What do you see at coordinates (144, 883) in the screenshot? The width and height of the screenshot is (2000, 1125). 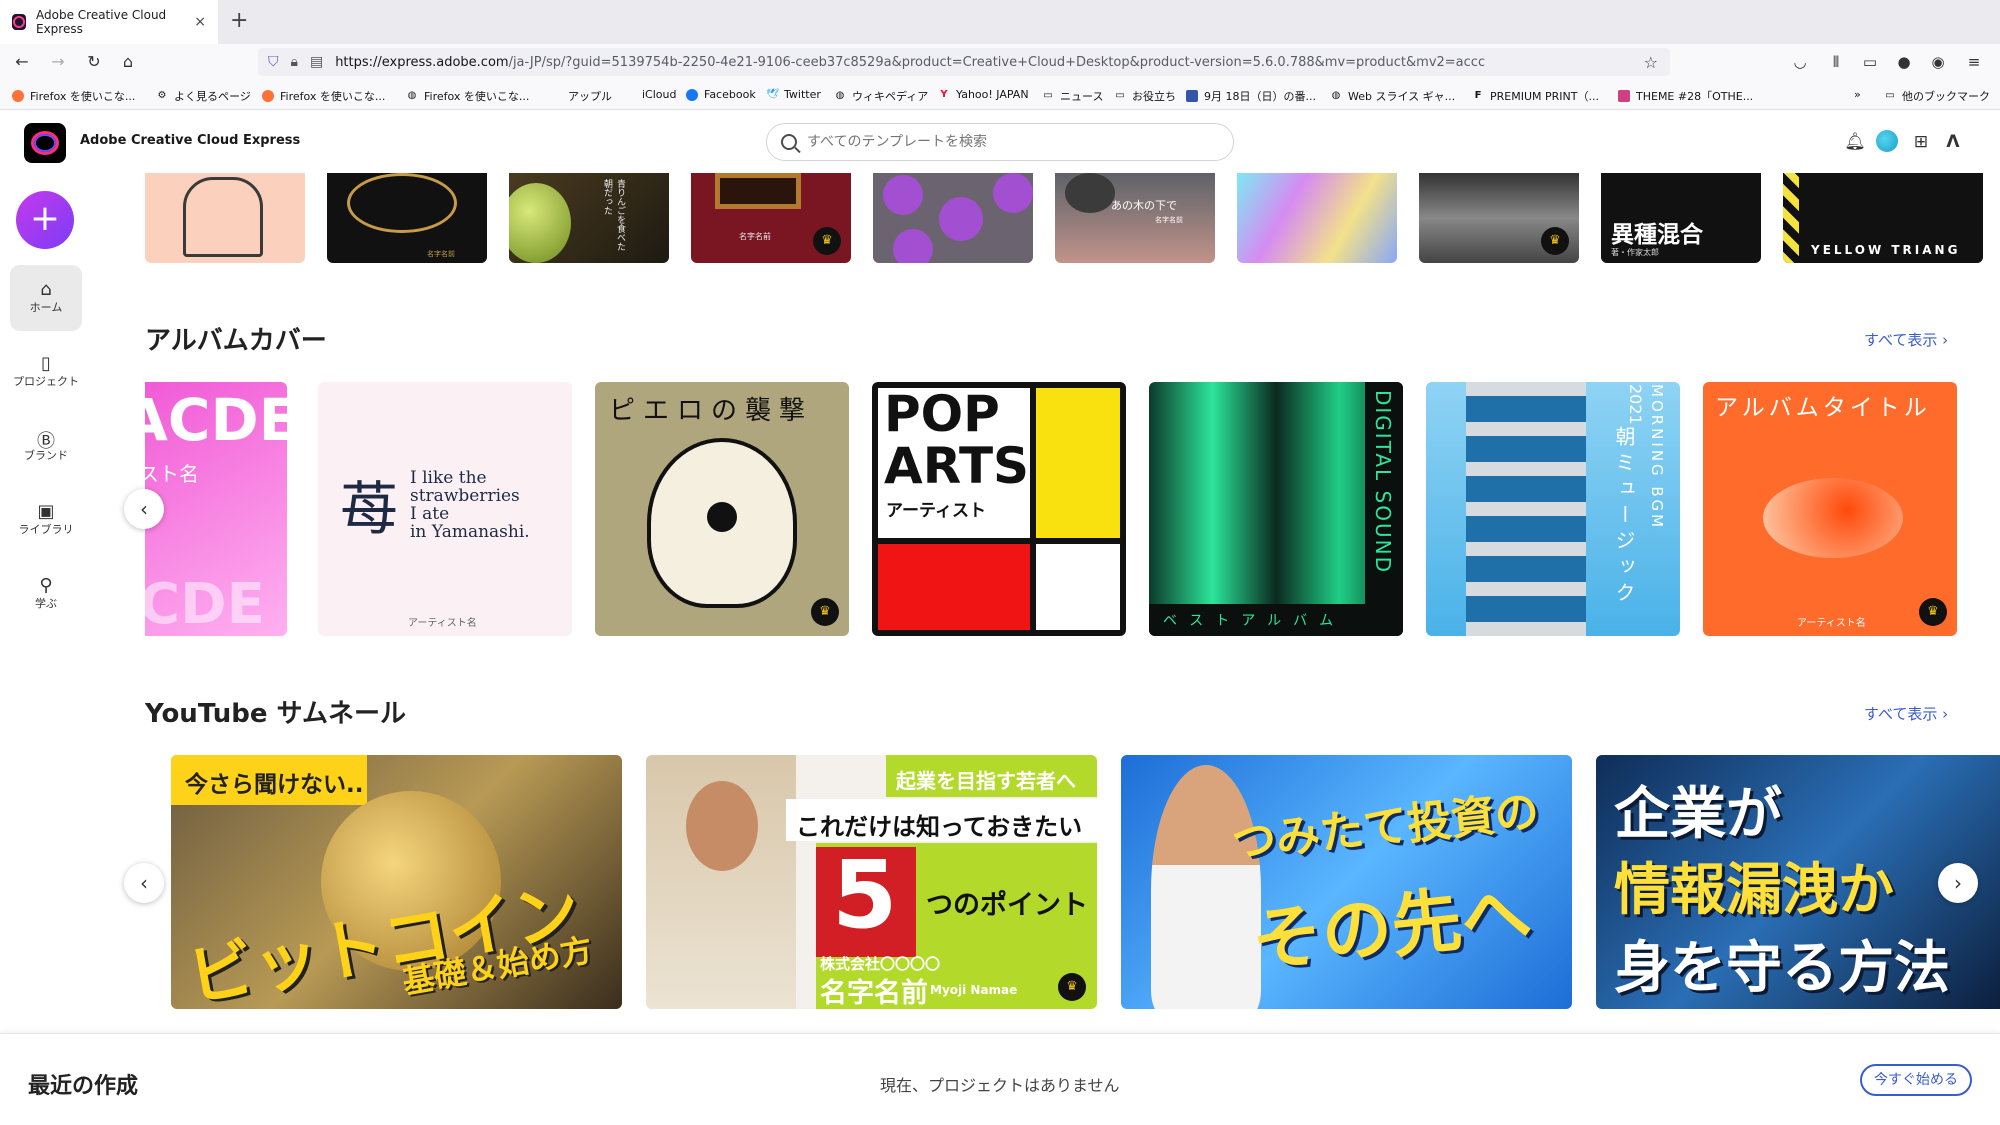 I see `youtube-carousel-prev-button: ‹` at bounding box center [144, 883].